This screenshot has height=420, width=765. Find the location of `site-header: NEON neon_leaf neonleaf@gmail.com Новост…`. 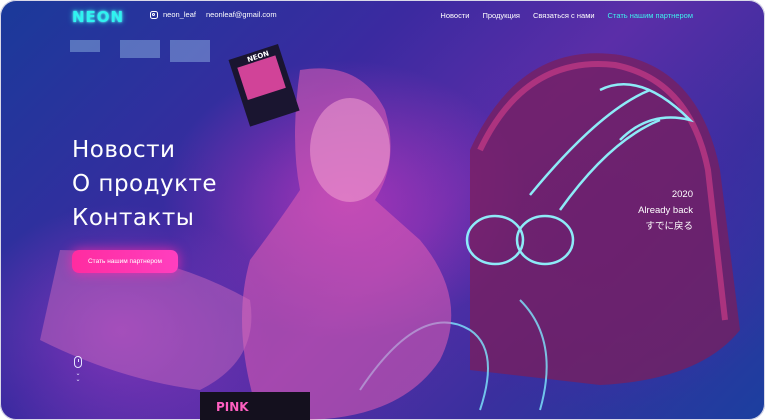

site-header: NEON neon_leaf neonleaf@gmail.com Новост… is located at coordinates (382, 16).